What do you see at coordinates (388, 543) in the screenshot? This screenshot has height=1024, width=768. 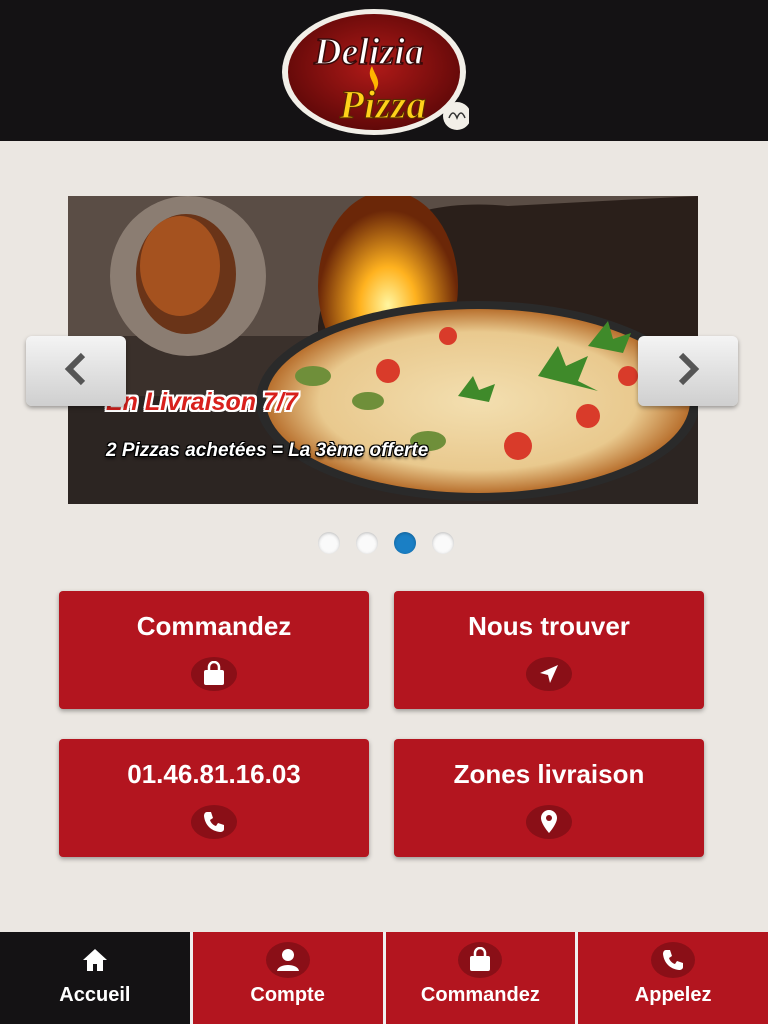 I see `slider-pagination` at bounding box center [388, 543].